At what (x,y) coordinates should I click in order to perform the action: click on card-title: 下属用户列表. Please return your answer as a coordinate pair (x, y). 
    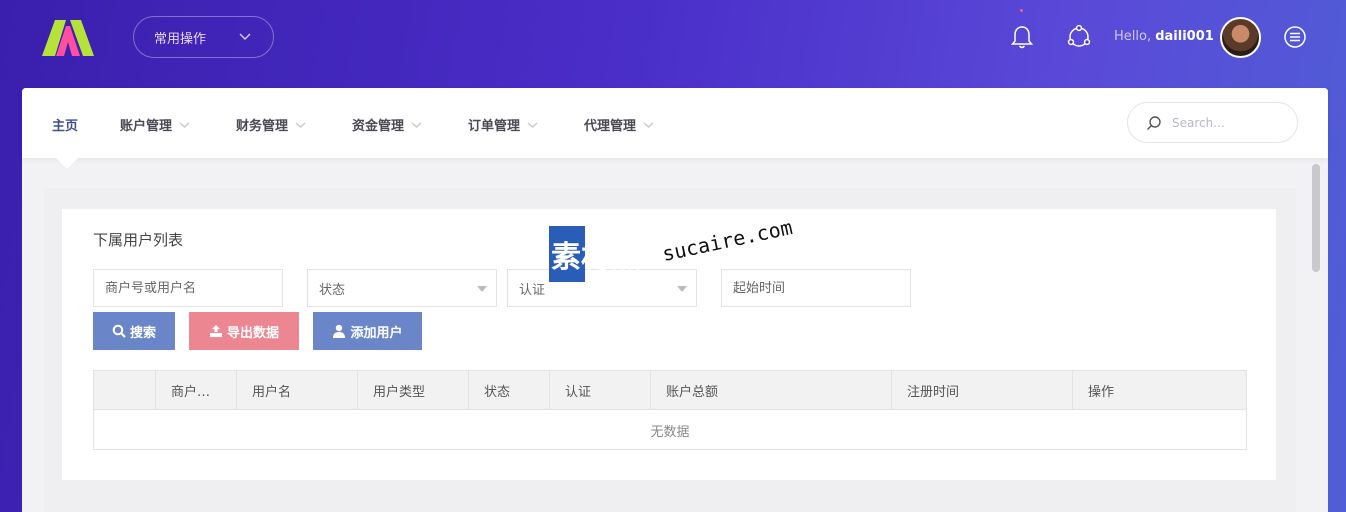
    Looking at the image, I should click on (138, 240).